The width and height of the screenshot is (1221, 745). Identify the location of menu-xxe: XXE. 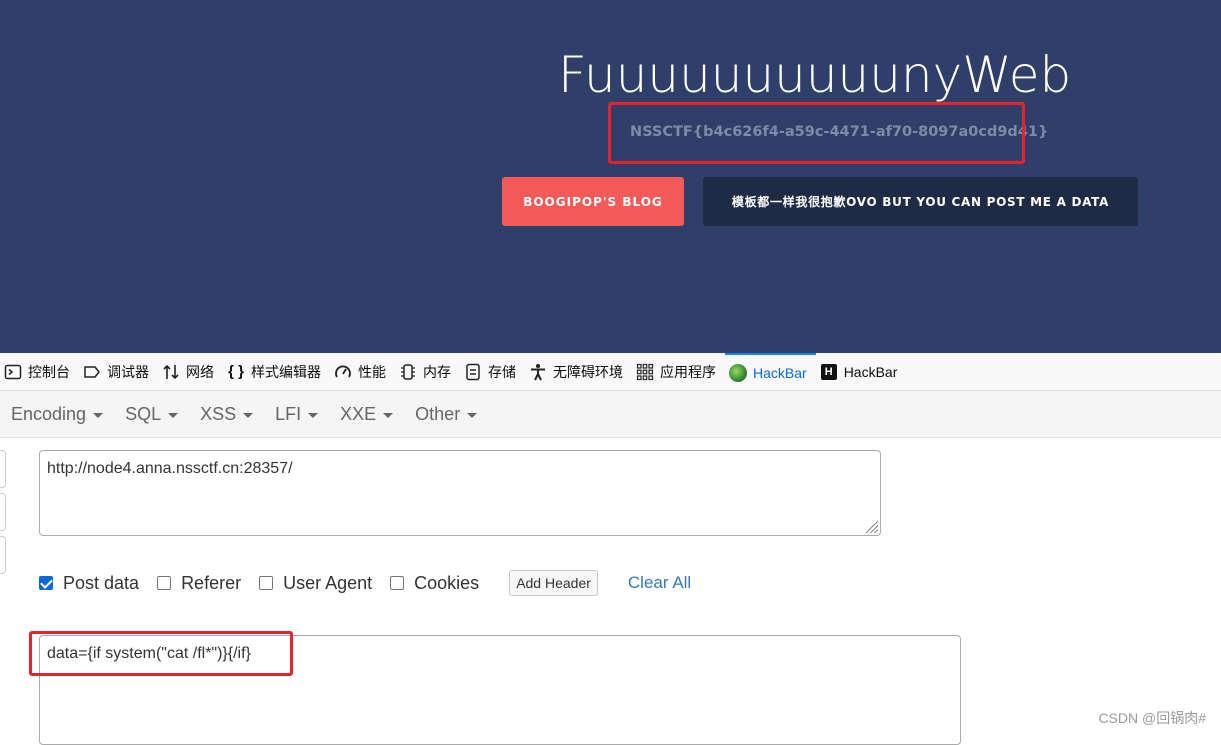
(367, 414).